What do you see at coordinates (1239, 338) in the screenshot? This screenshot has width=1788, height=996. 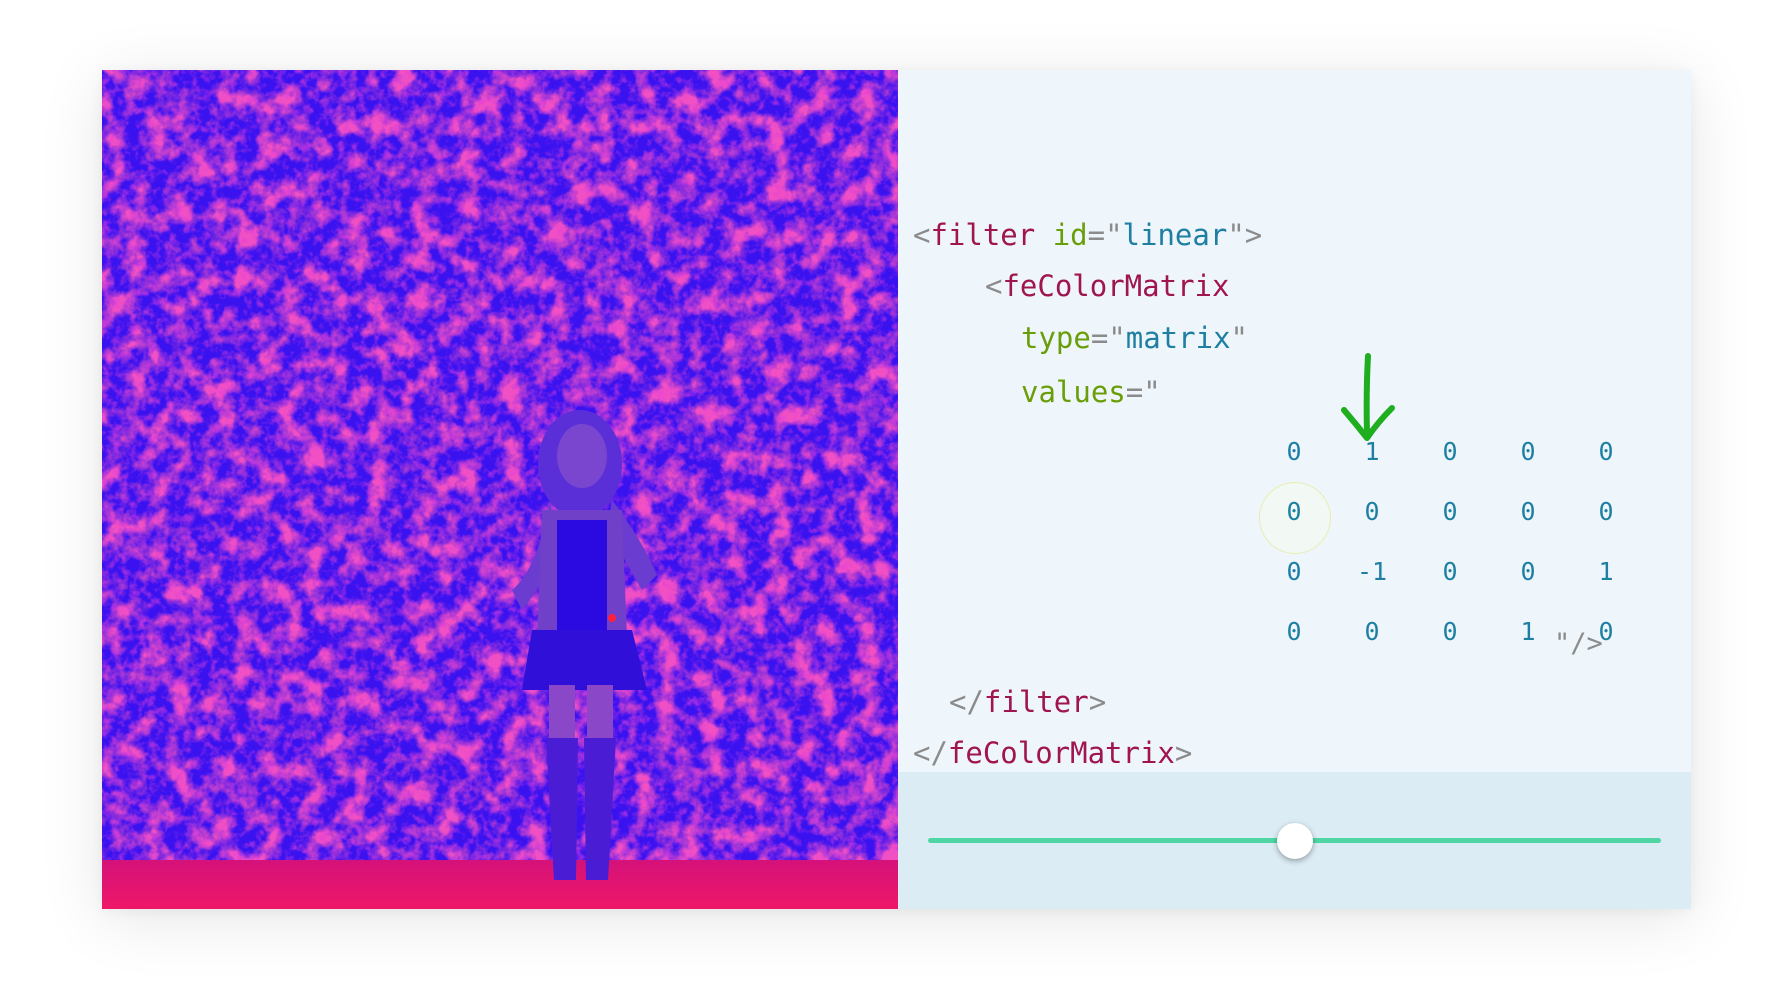 I see `punct: "` at bounding box center [1239, 338].